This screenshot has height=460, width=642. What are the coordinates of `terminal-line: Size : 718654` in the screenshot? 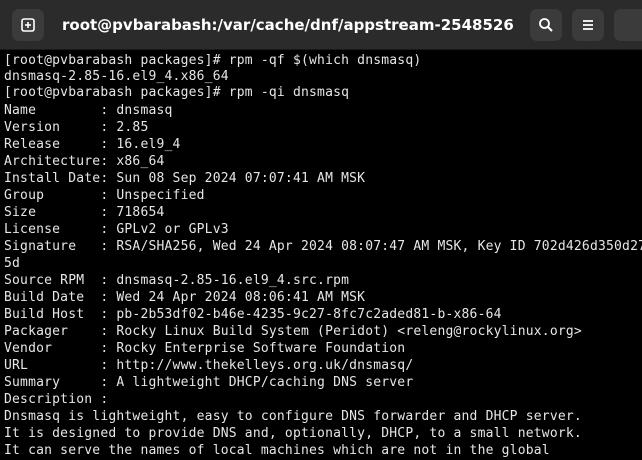 It's located at (84, 212).